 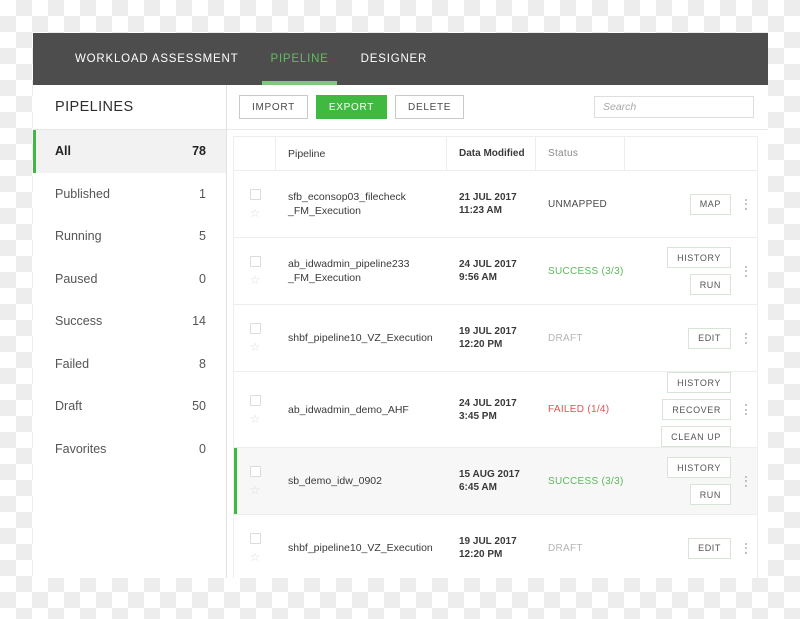 I want to click on recover-button: RECOVER, so click(x=696, y=409).